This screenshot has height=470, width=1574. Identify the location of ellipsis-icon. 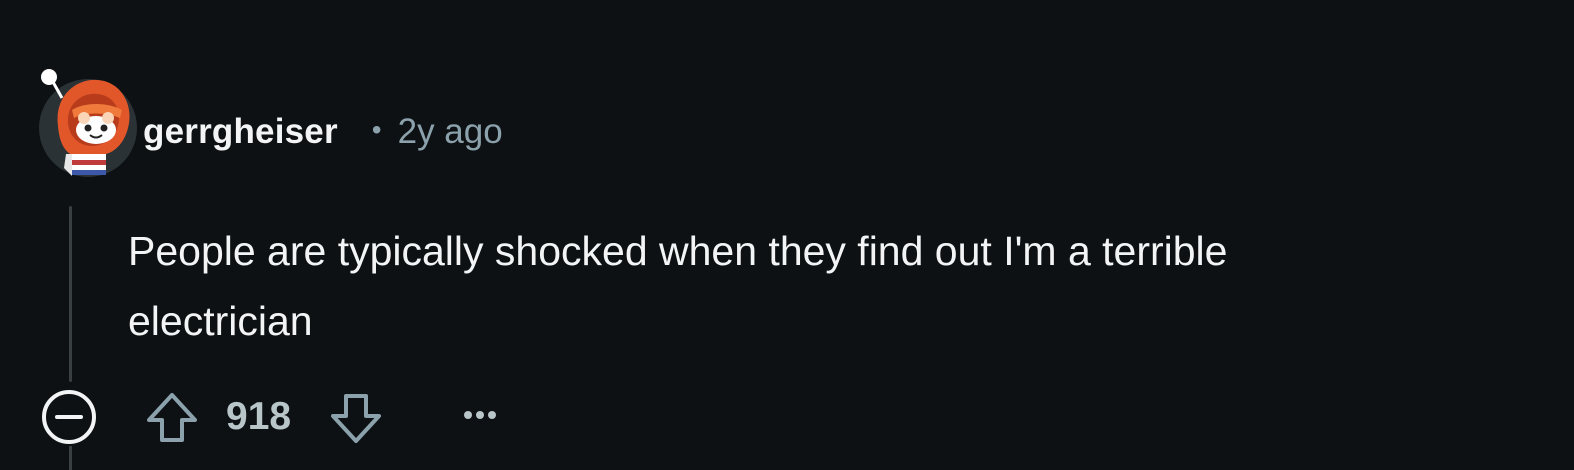
(480, 415).